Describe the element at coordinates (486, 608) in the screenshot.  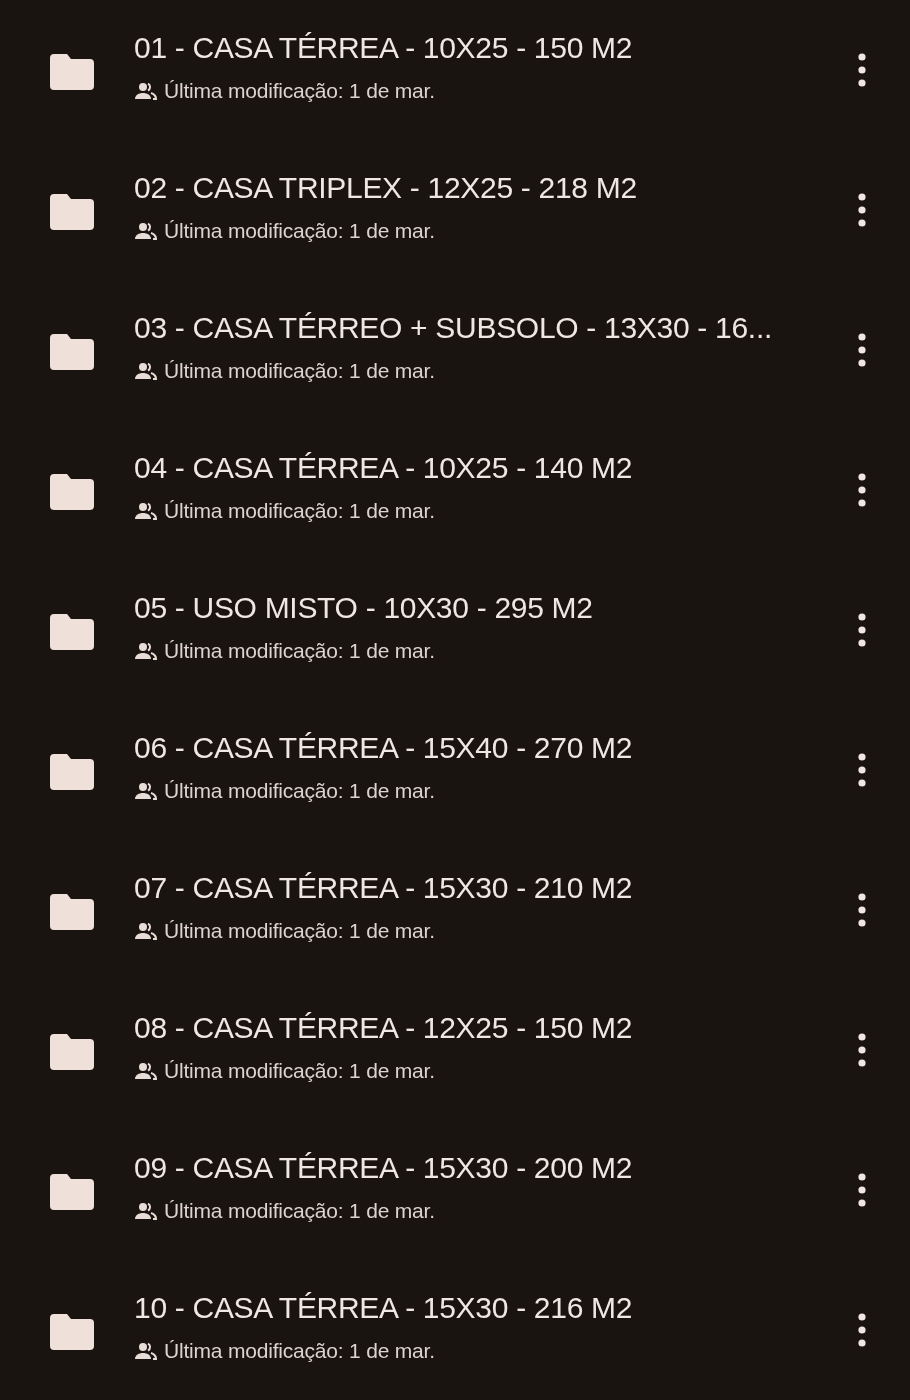
I see `folder-name: 05 - USO MISTO - 10X30 - 295 M2` at that location.